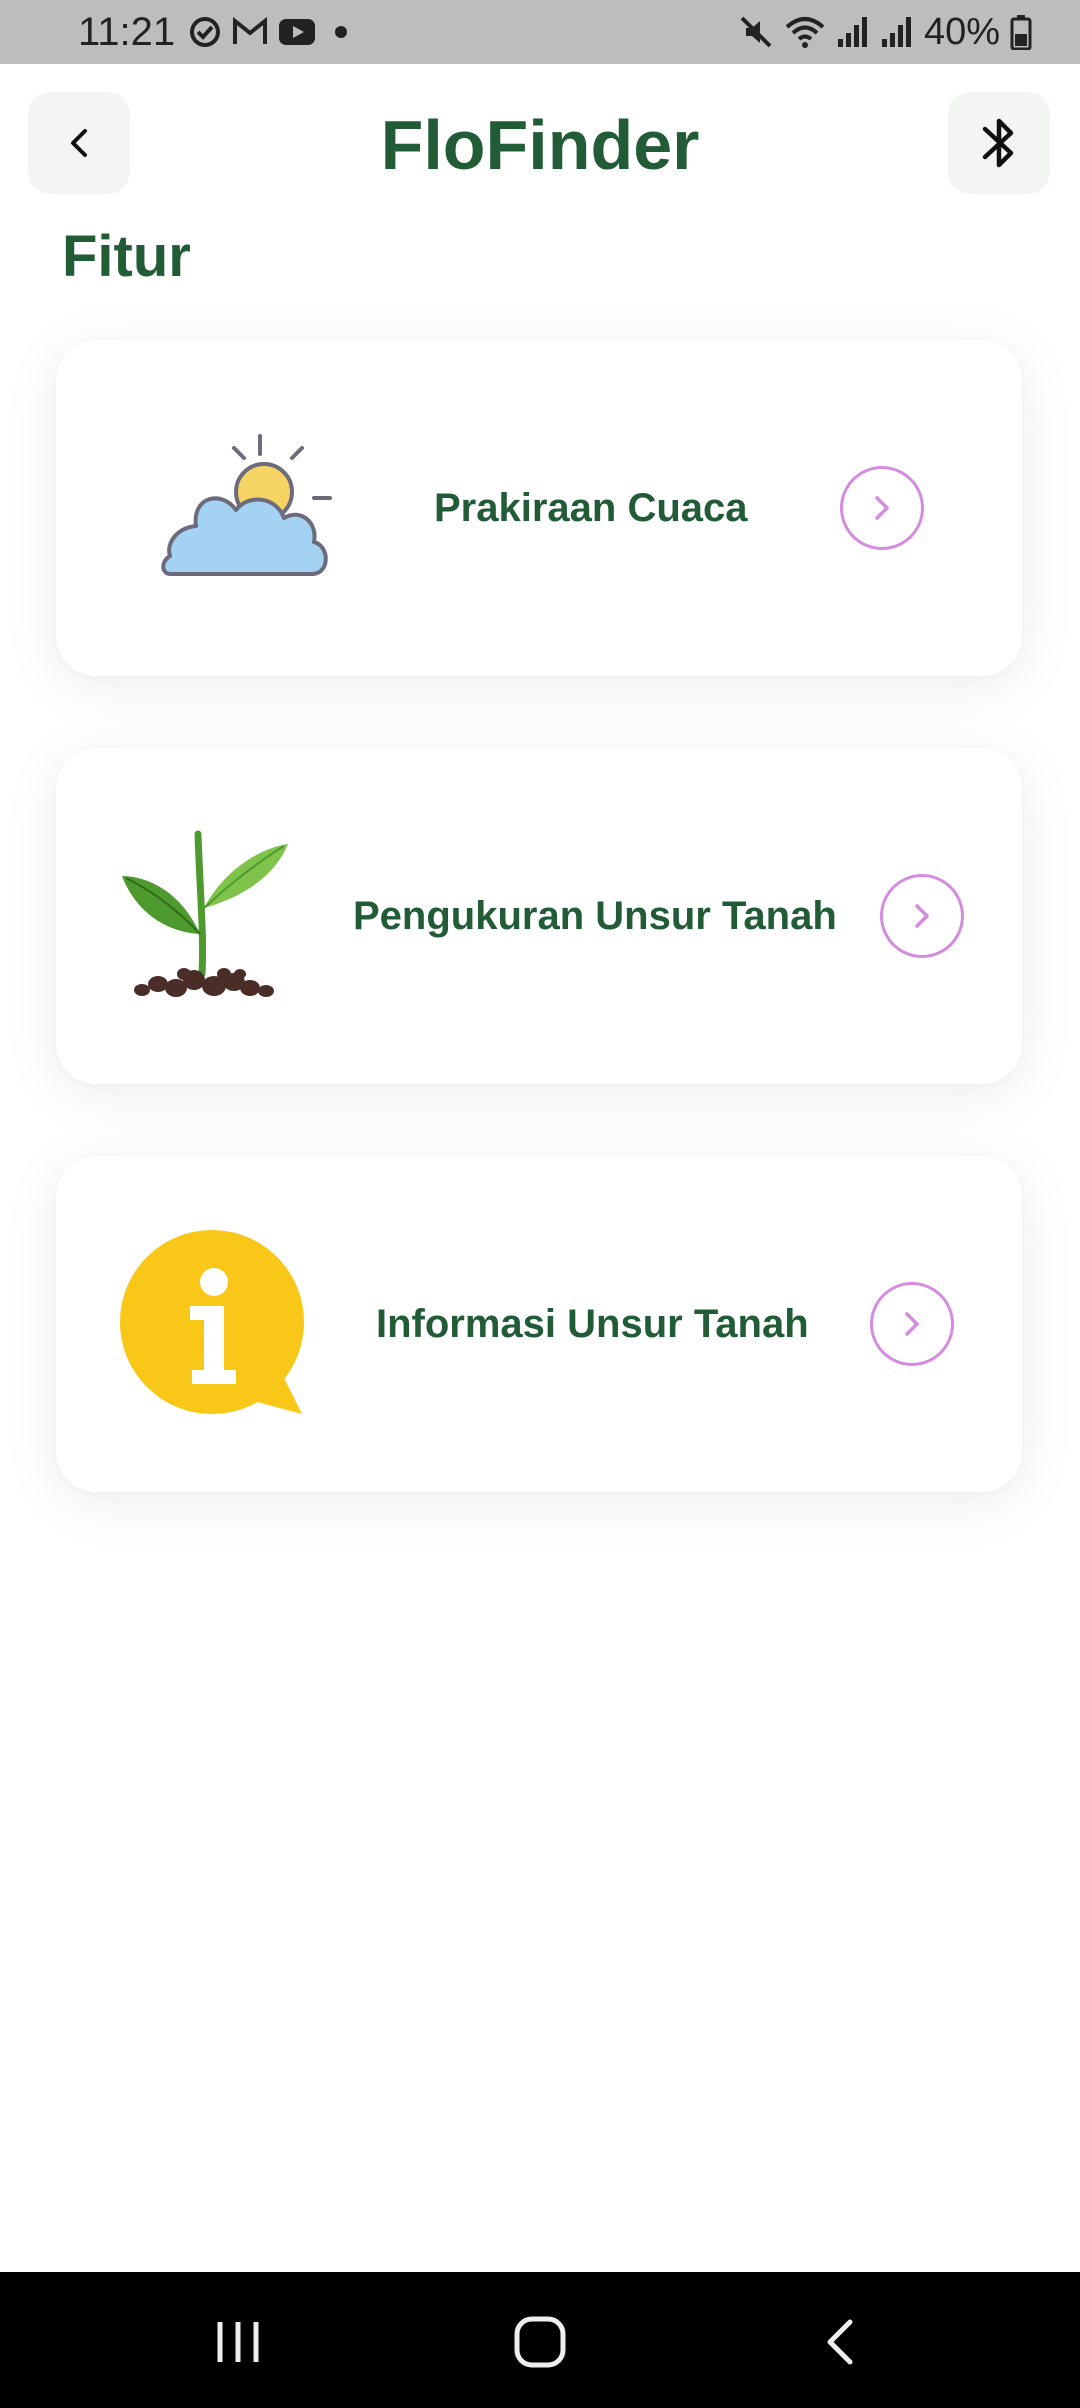 This screenshot has width=1080, height=2408. What do you see at coordinates (591, 508) in the screenshot?
I see `feature-label-weather: Prakiraan Cuaca` at bounding box center [591, 508].